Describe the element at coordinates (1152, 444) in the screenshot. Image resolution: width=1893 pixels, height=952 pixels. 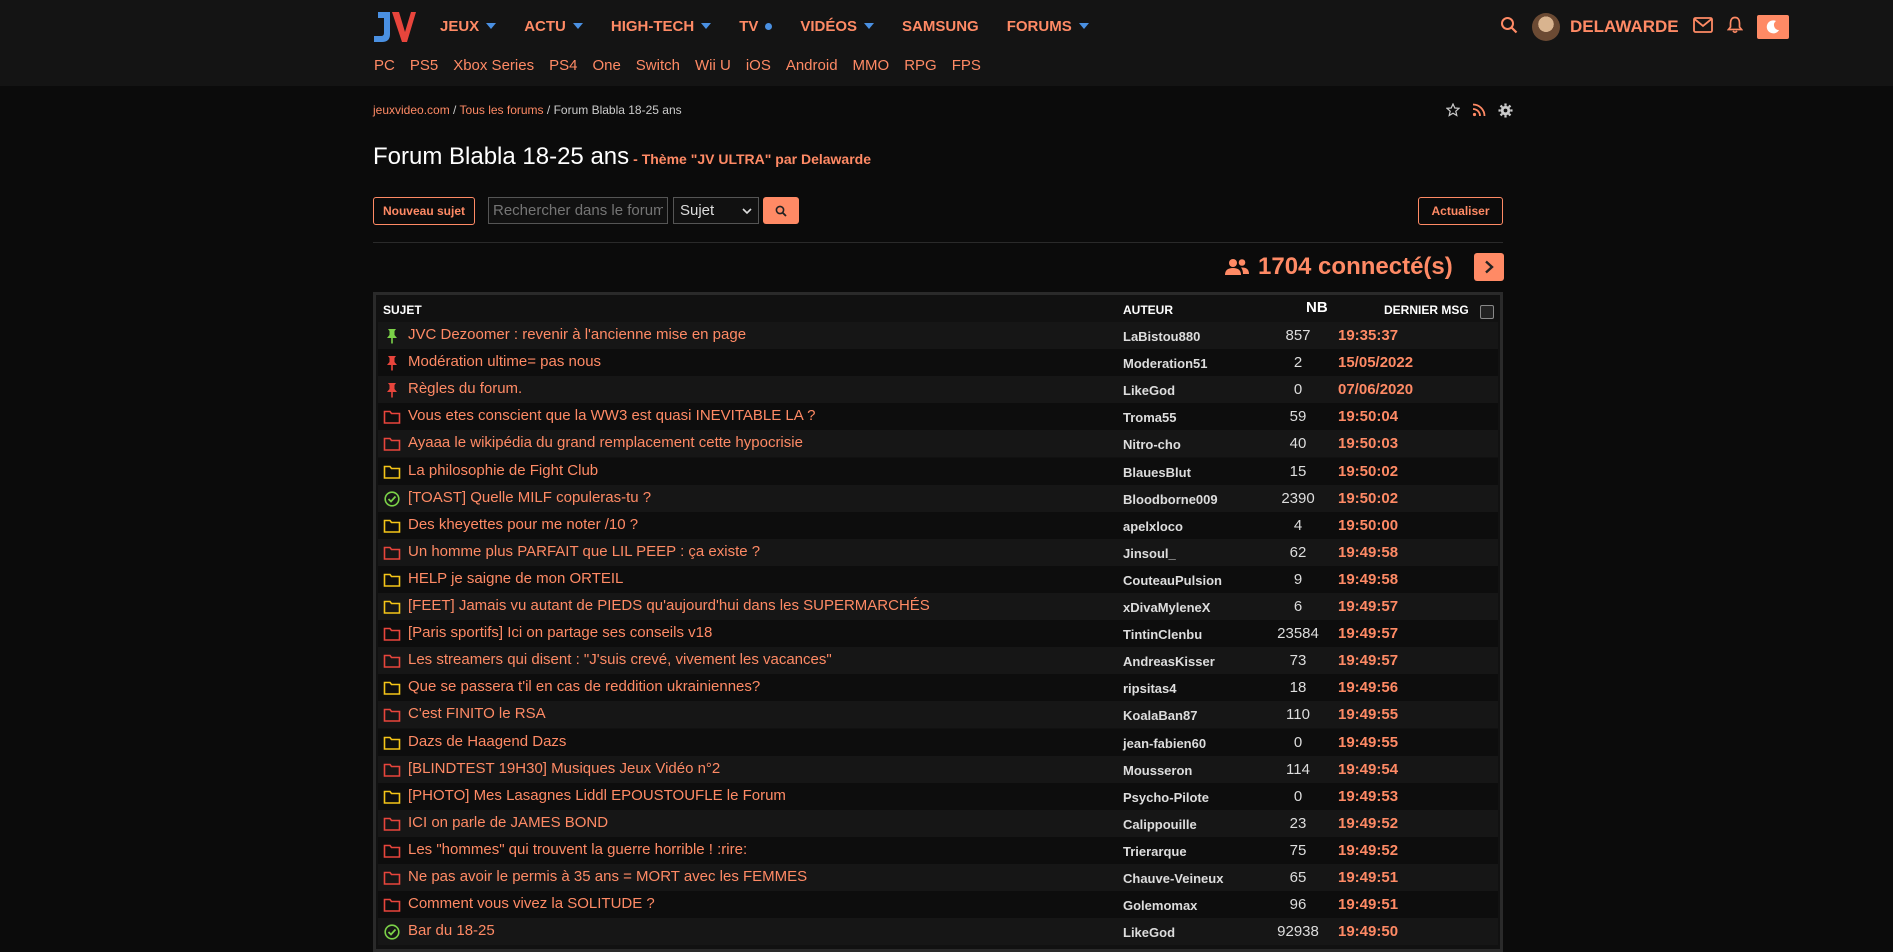
I see `topic-author: Nitro-cho` at that location.